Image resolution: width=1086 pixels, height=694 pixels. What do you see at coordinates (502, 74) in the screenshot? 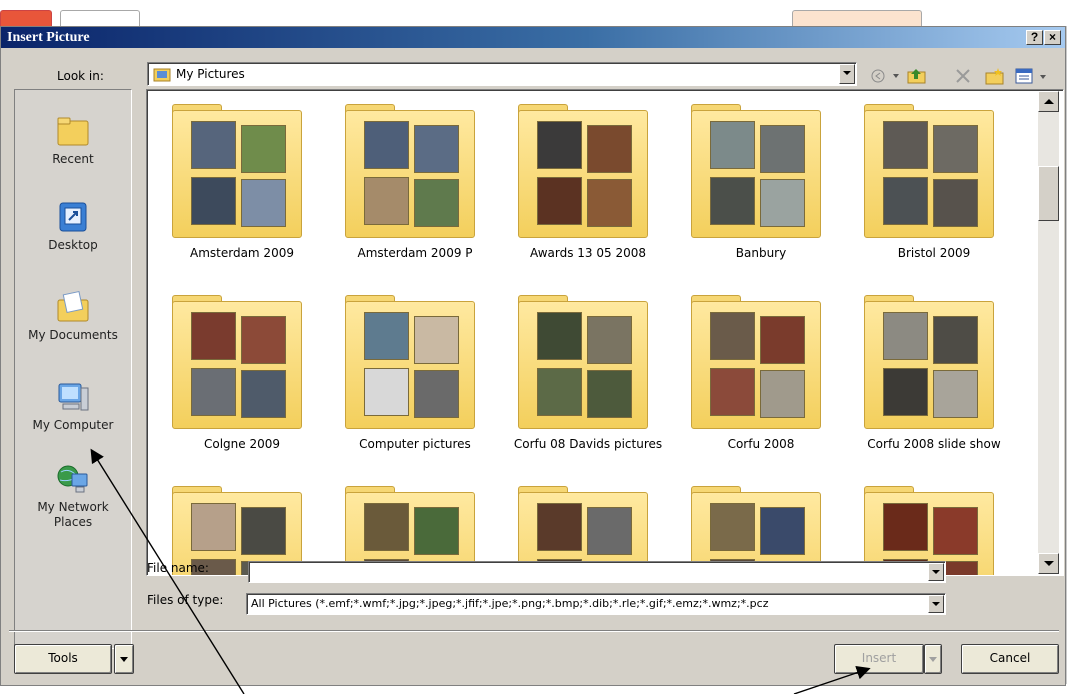
I see `look-in-dropdown: My Pictures` at bounding box center [502, 74].